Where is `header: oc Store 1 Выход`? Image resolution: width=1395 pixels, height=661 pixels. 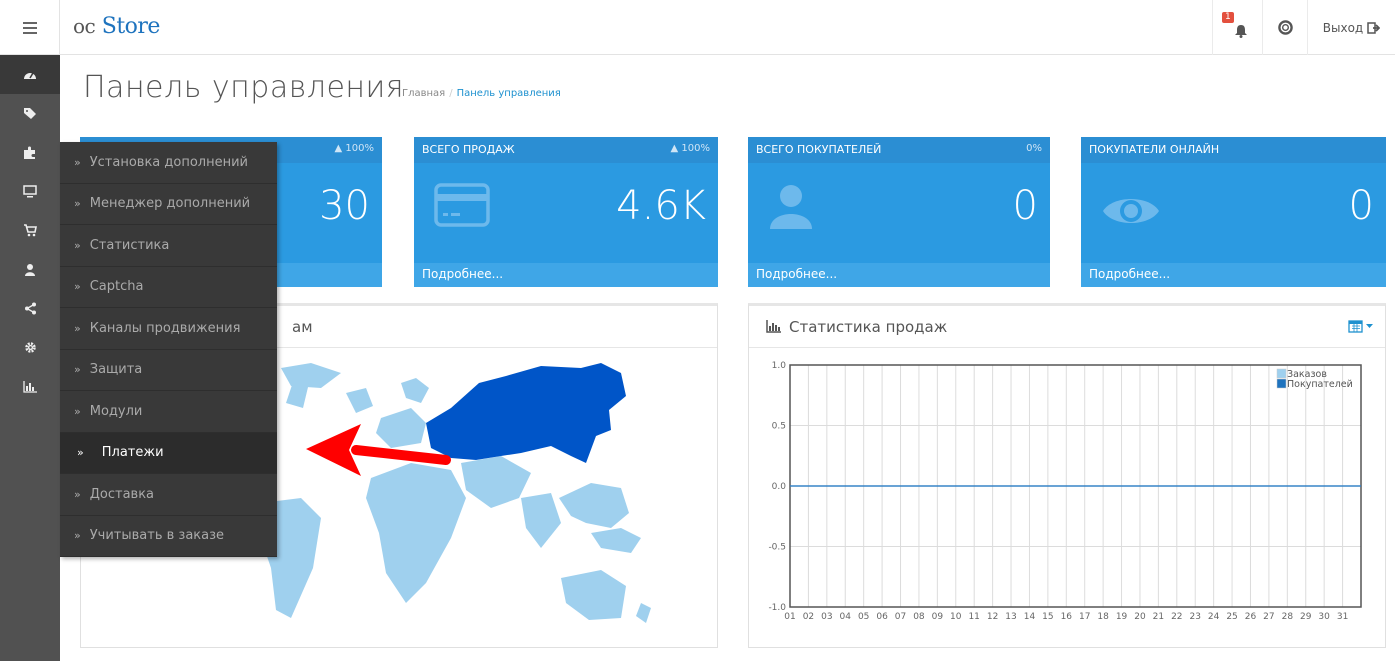
header: oc Store 1 Выход is located at coordinates (697, 27).